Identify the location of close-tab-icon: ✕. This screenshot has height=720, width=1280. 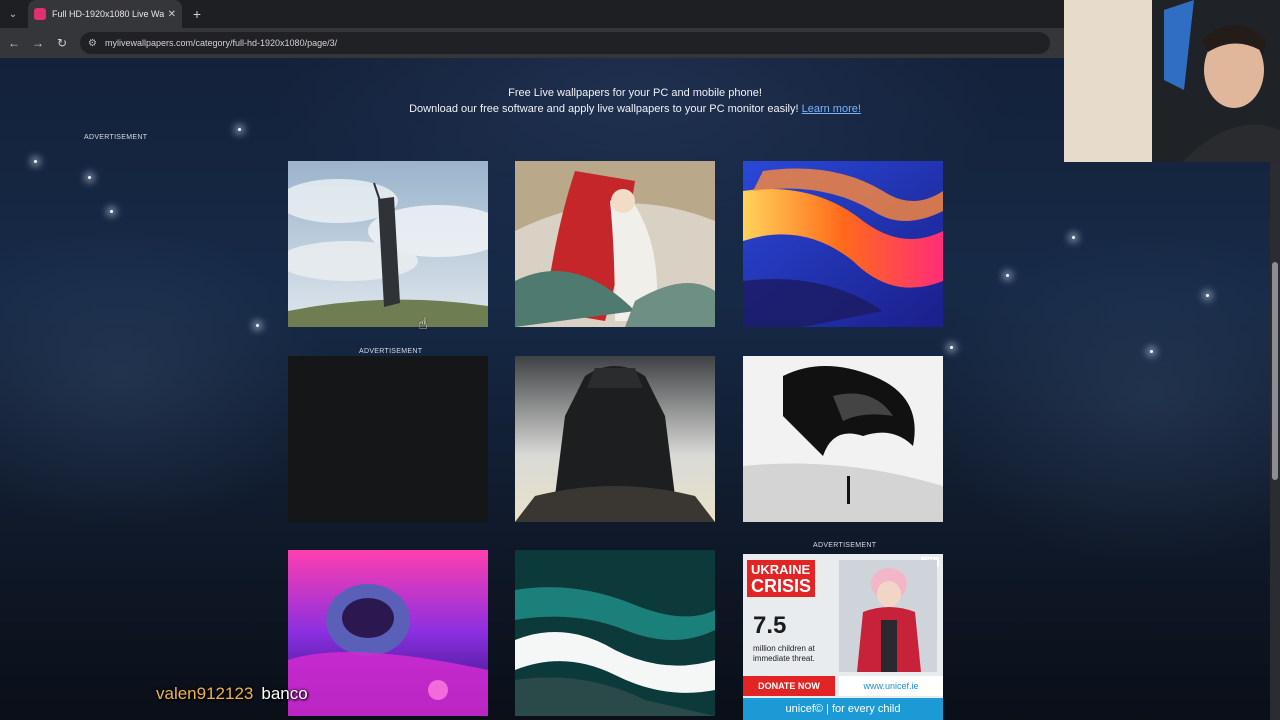
(172, 14).